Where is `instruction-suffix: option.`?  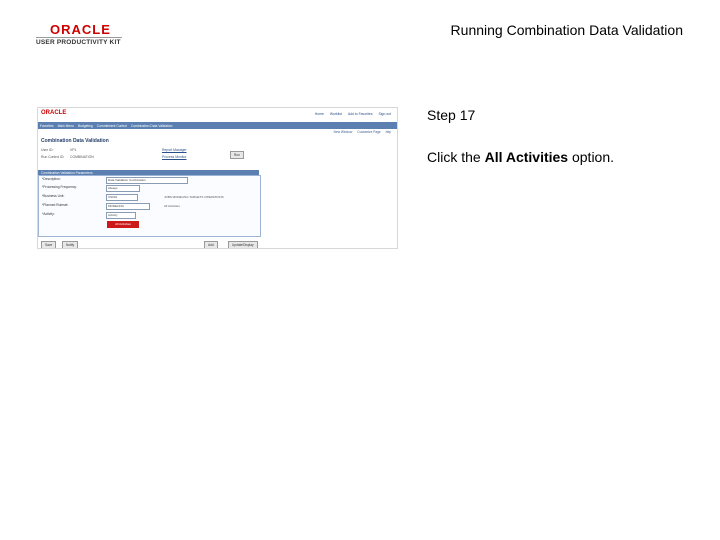
instruction-suffix: option. is located at coordinates (591, 157).